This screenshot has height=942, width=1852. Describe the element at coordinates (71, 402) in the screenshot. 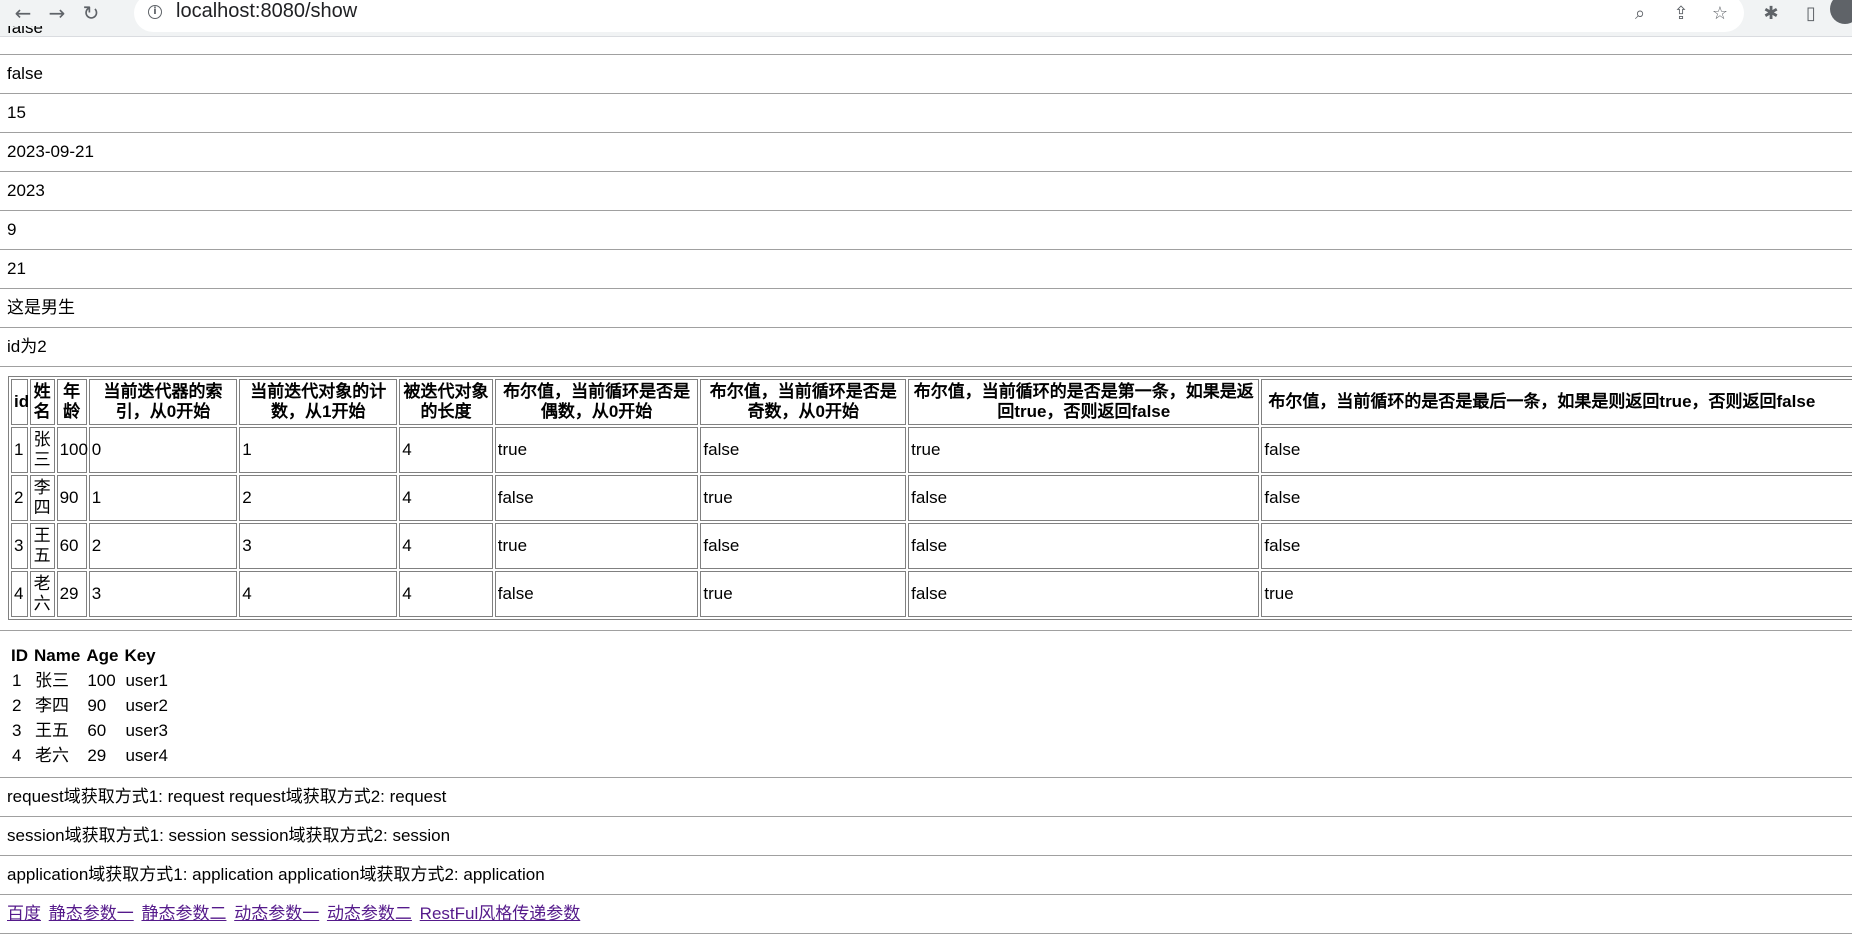

I see `column-header: 年龄` at that location.